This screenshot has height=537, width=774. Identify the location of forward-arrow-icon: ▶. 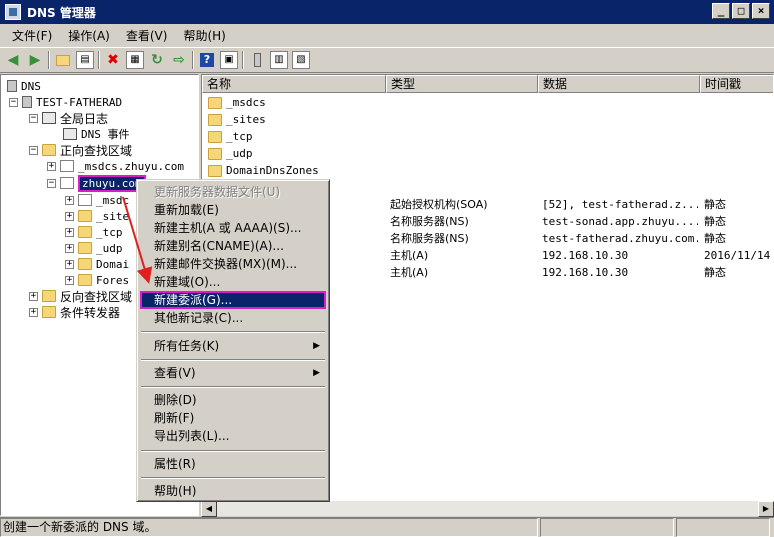
(35, 60).